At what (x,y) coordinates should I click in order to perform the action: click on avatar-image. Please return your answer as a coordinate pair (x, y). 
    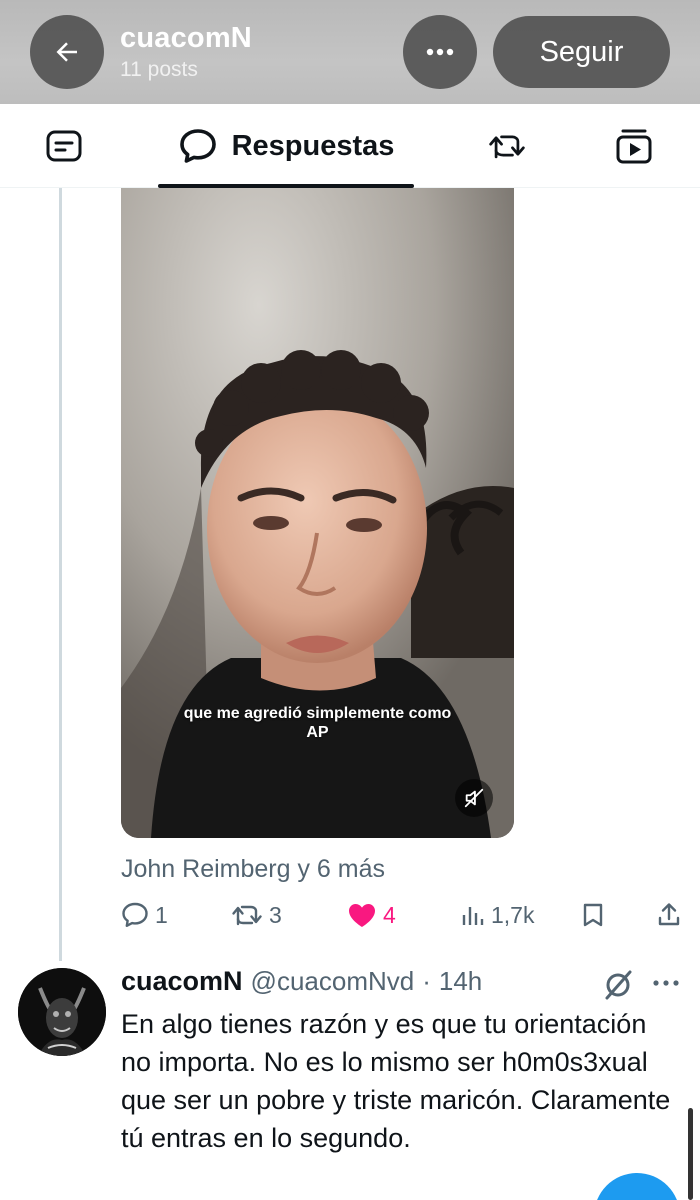
    Looking at the image, I should click on (62, 1012).